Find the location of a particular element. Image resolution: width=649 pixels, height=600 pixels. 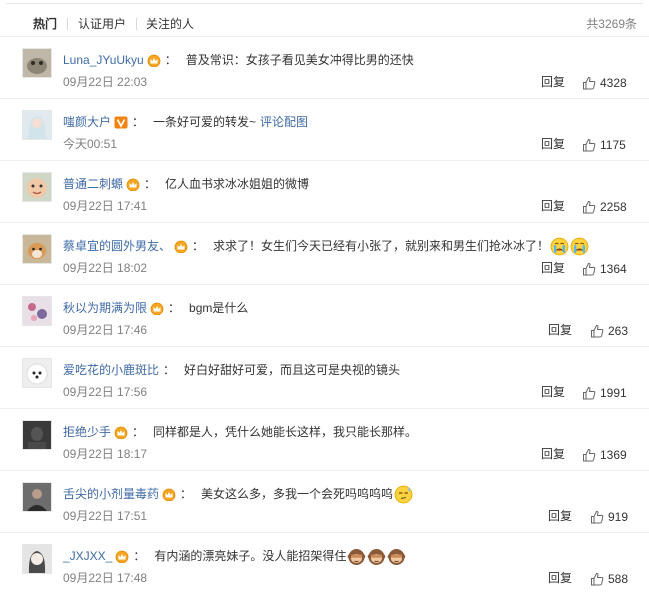

comment-time: 09月22日 17:56 is located at coordinates (105, 392).